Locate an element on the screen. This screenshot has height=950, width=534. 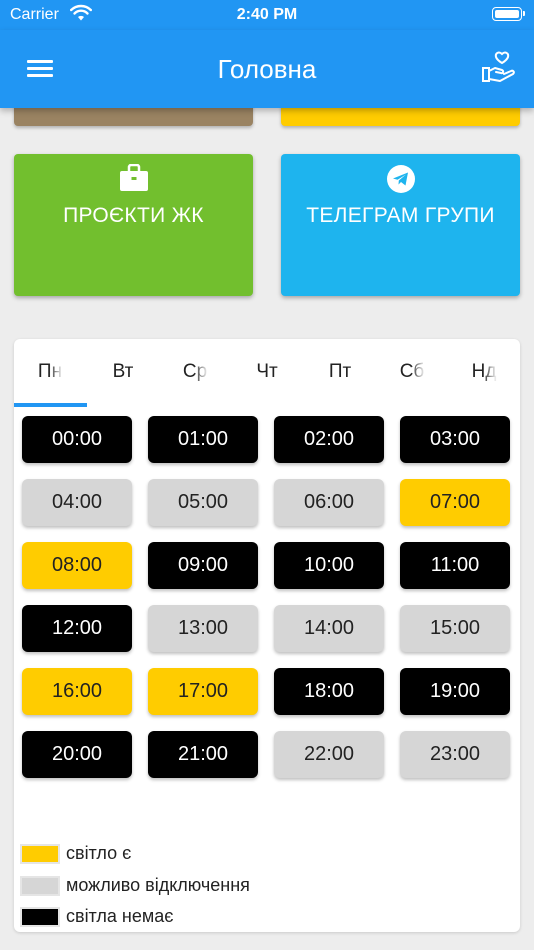
hour-slot-0400: 04:00 is located at coordinates (77, 502).